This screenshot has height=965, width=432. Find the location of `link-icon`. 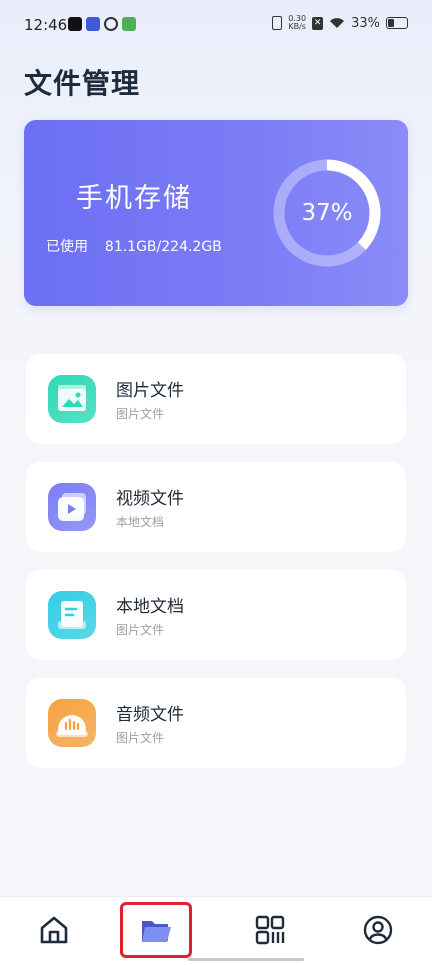

link-icon is located at coordinates (111, 24).